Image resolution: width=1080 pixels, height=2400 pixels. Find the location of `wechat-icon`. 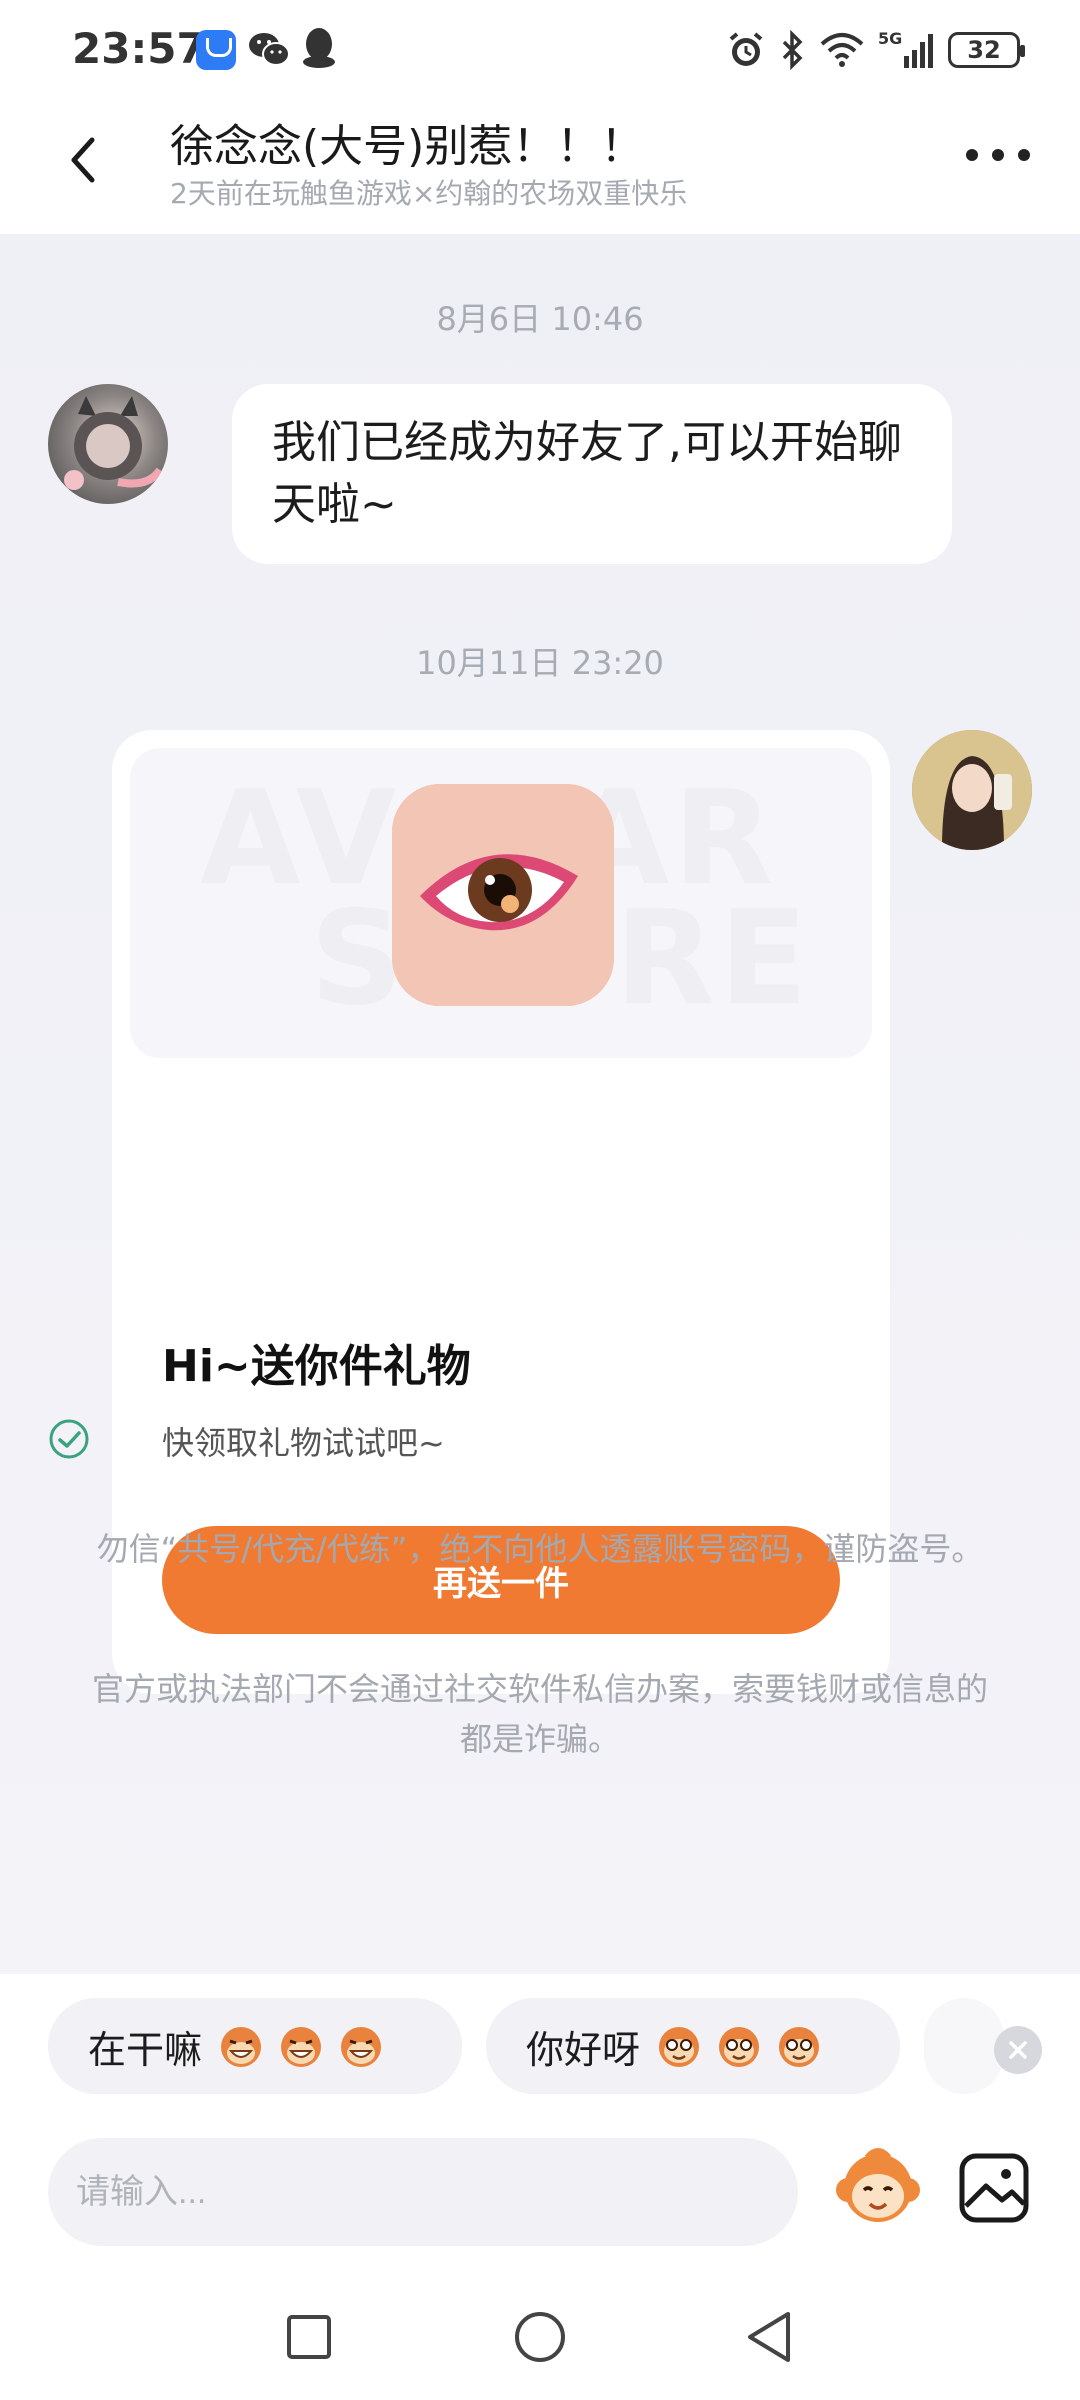

wechat-icon is located at coordinates (269, 49).